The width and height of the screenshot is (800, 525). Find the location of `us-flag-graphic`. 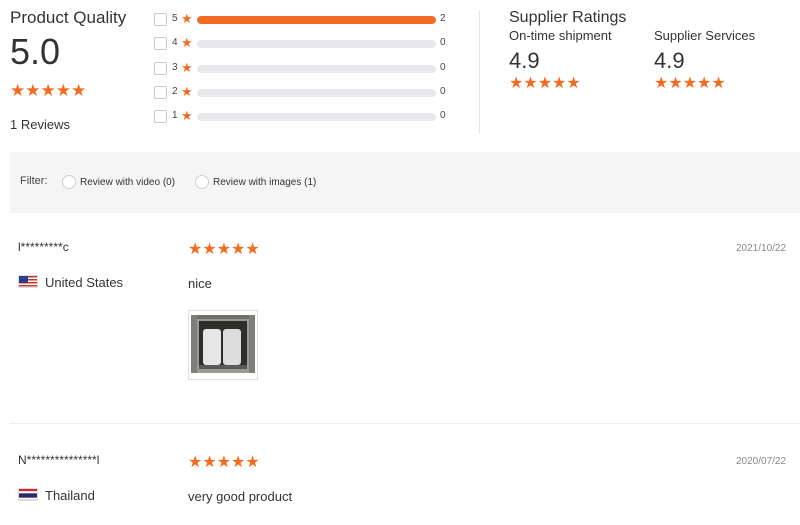

us-flag-graphic is located at coordinates (28, 281).